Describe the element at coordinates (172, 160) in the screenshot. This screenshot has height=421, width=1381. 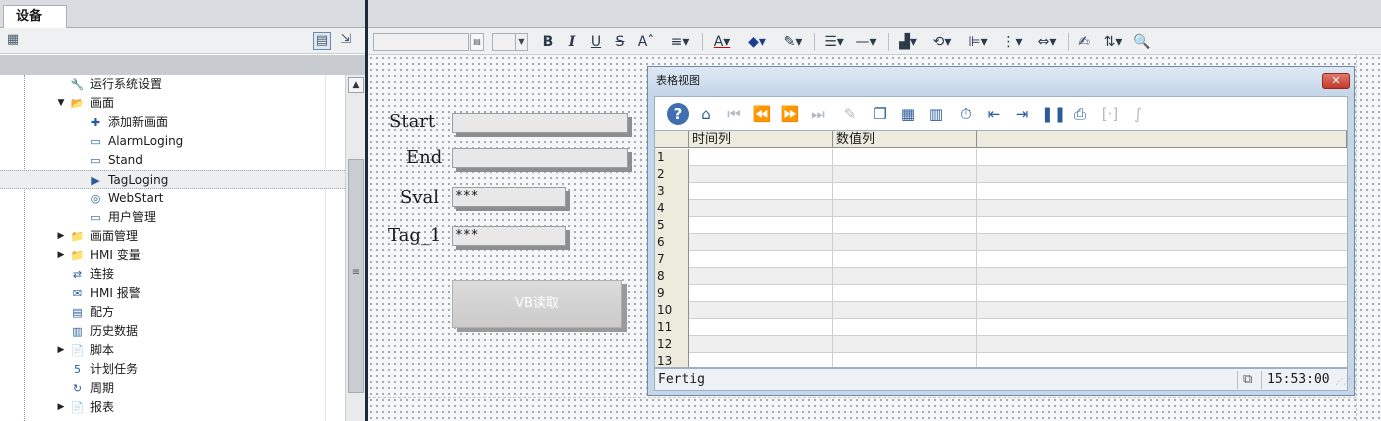
I see `tree-item: ▭ Stand` at that location.